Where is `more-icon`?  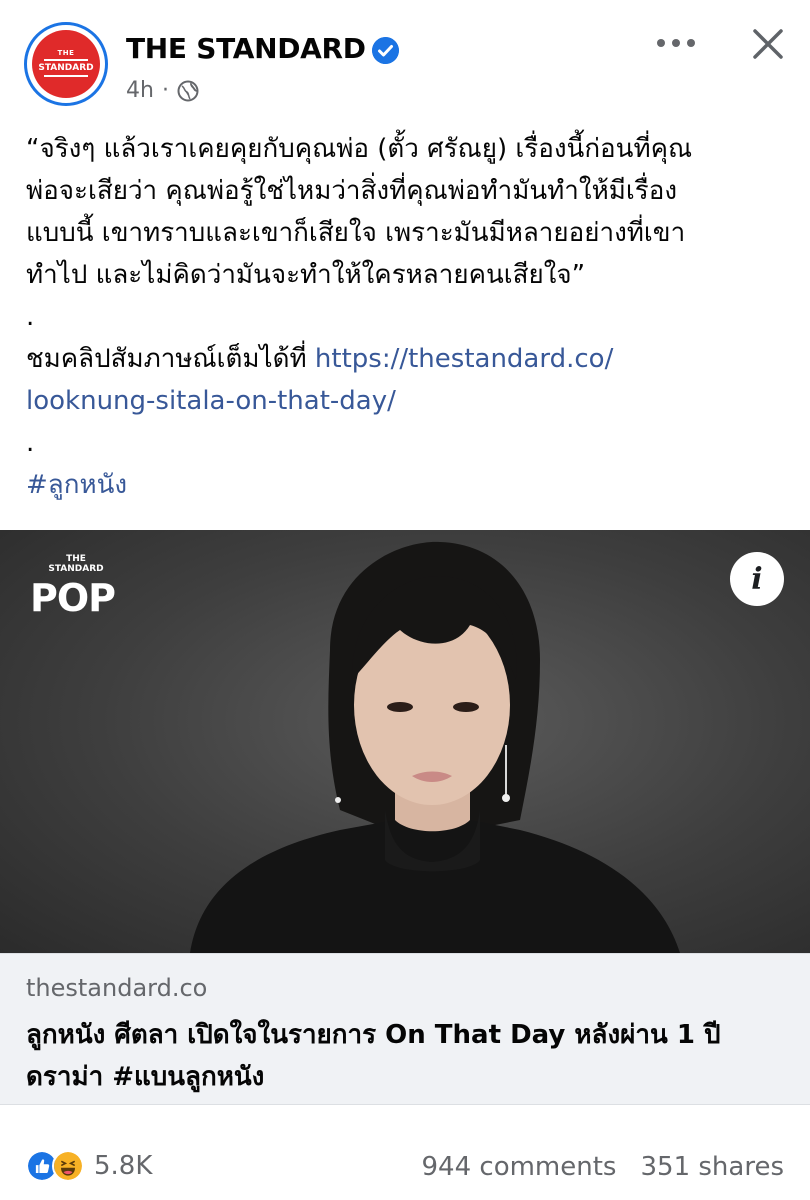 more-icon is located at coordinates (676, 43).